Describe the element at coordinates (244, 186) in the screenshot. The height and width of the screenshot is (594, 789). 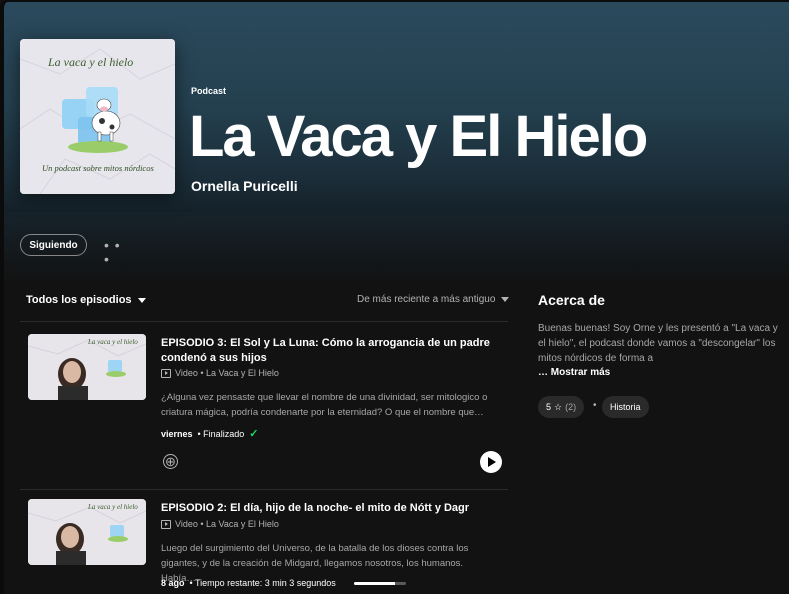
I see `author-link: Ornella Puricelli` at that location.